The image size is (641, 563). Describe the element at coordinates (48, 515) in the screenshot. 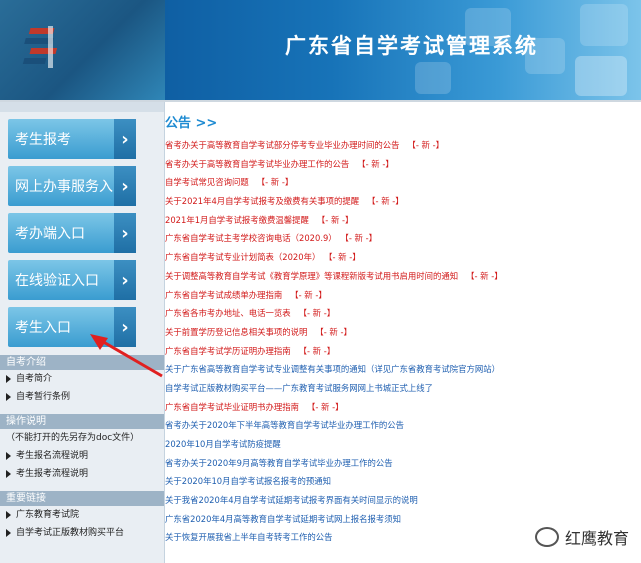

I see `link-label: 广东教育考试院` at that location.